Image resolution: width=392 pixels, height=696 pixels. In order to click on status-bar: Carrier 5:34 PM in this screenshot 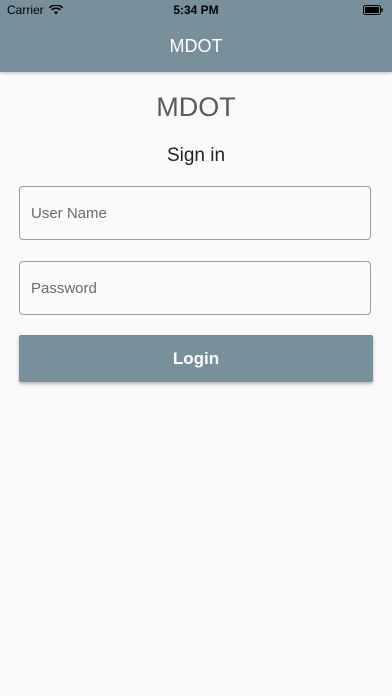, I will do `click(196, 10)`.